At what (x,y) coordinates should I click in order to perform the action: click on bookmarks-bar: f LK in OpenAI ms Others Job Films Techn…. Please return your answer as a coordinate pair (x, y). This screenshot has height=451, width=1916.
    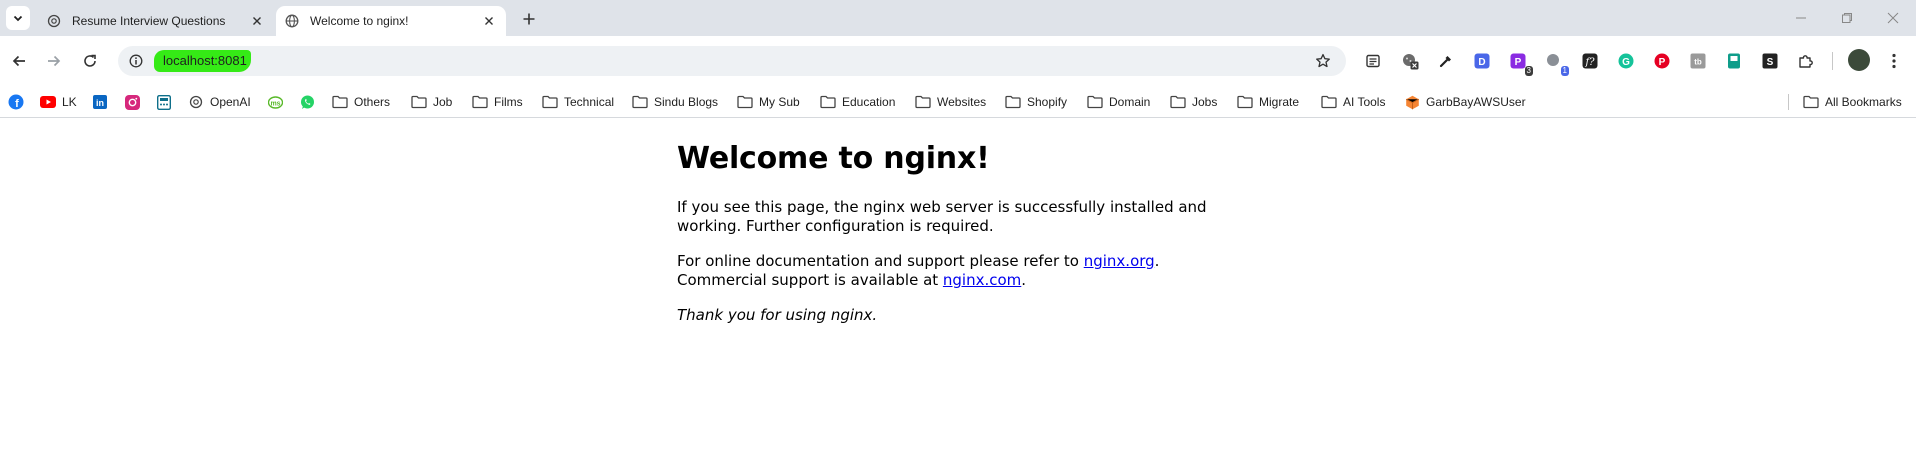
    Looking at the image, I should click on (958, 102).